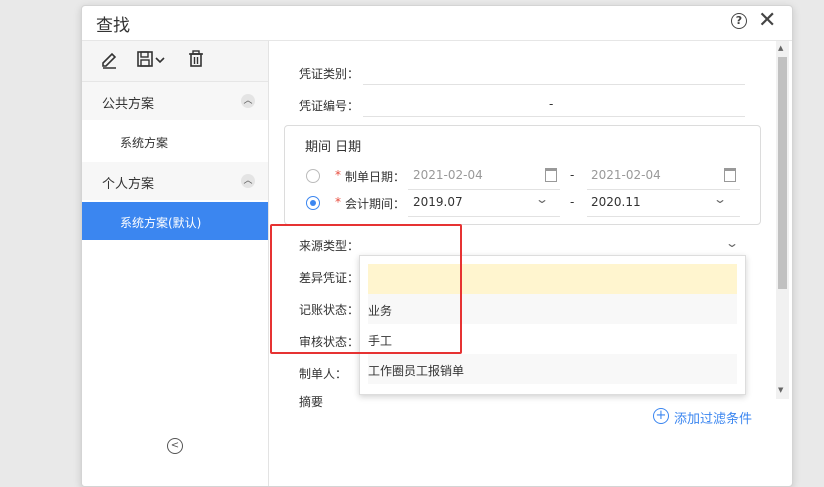  What do you see at coordinates (780, 48) in the screenshot?
I see `scroll-up-arrow-icon: ▲` at bounding box center [780, 48].